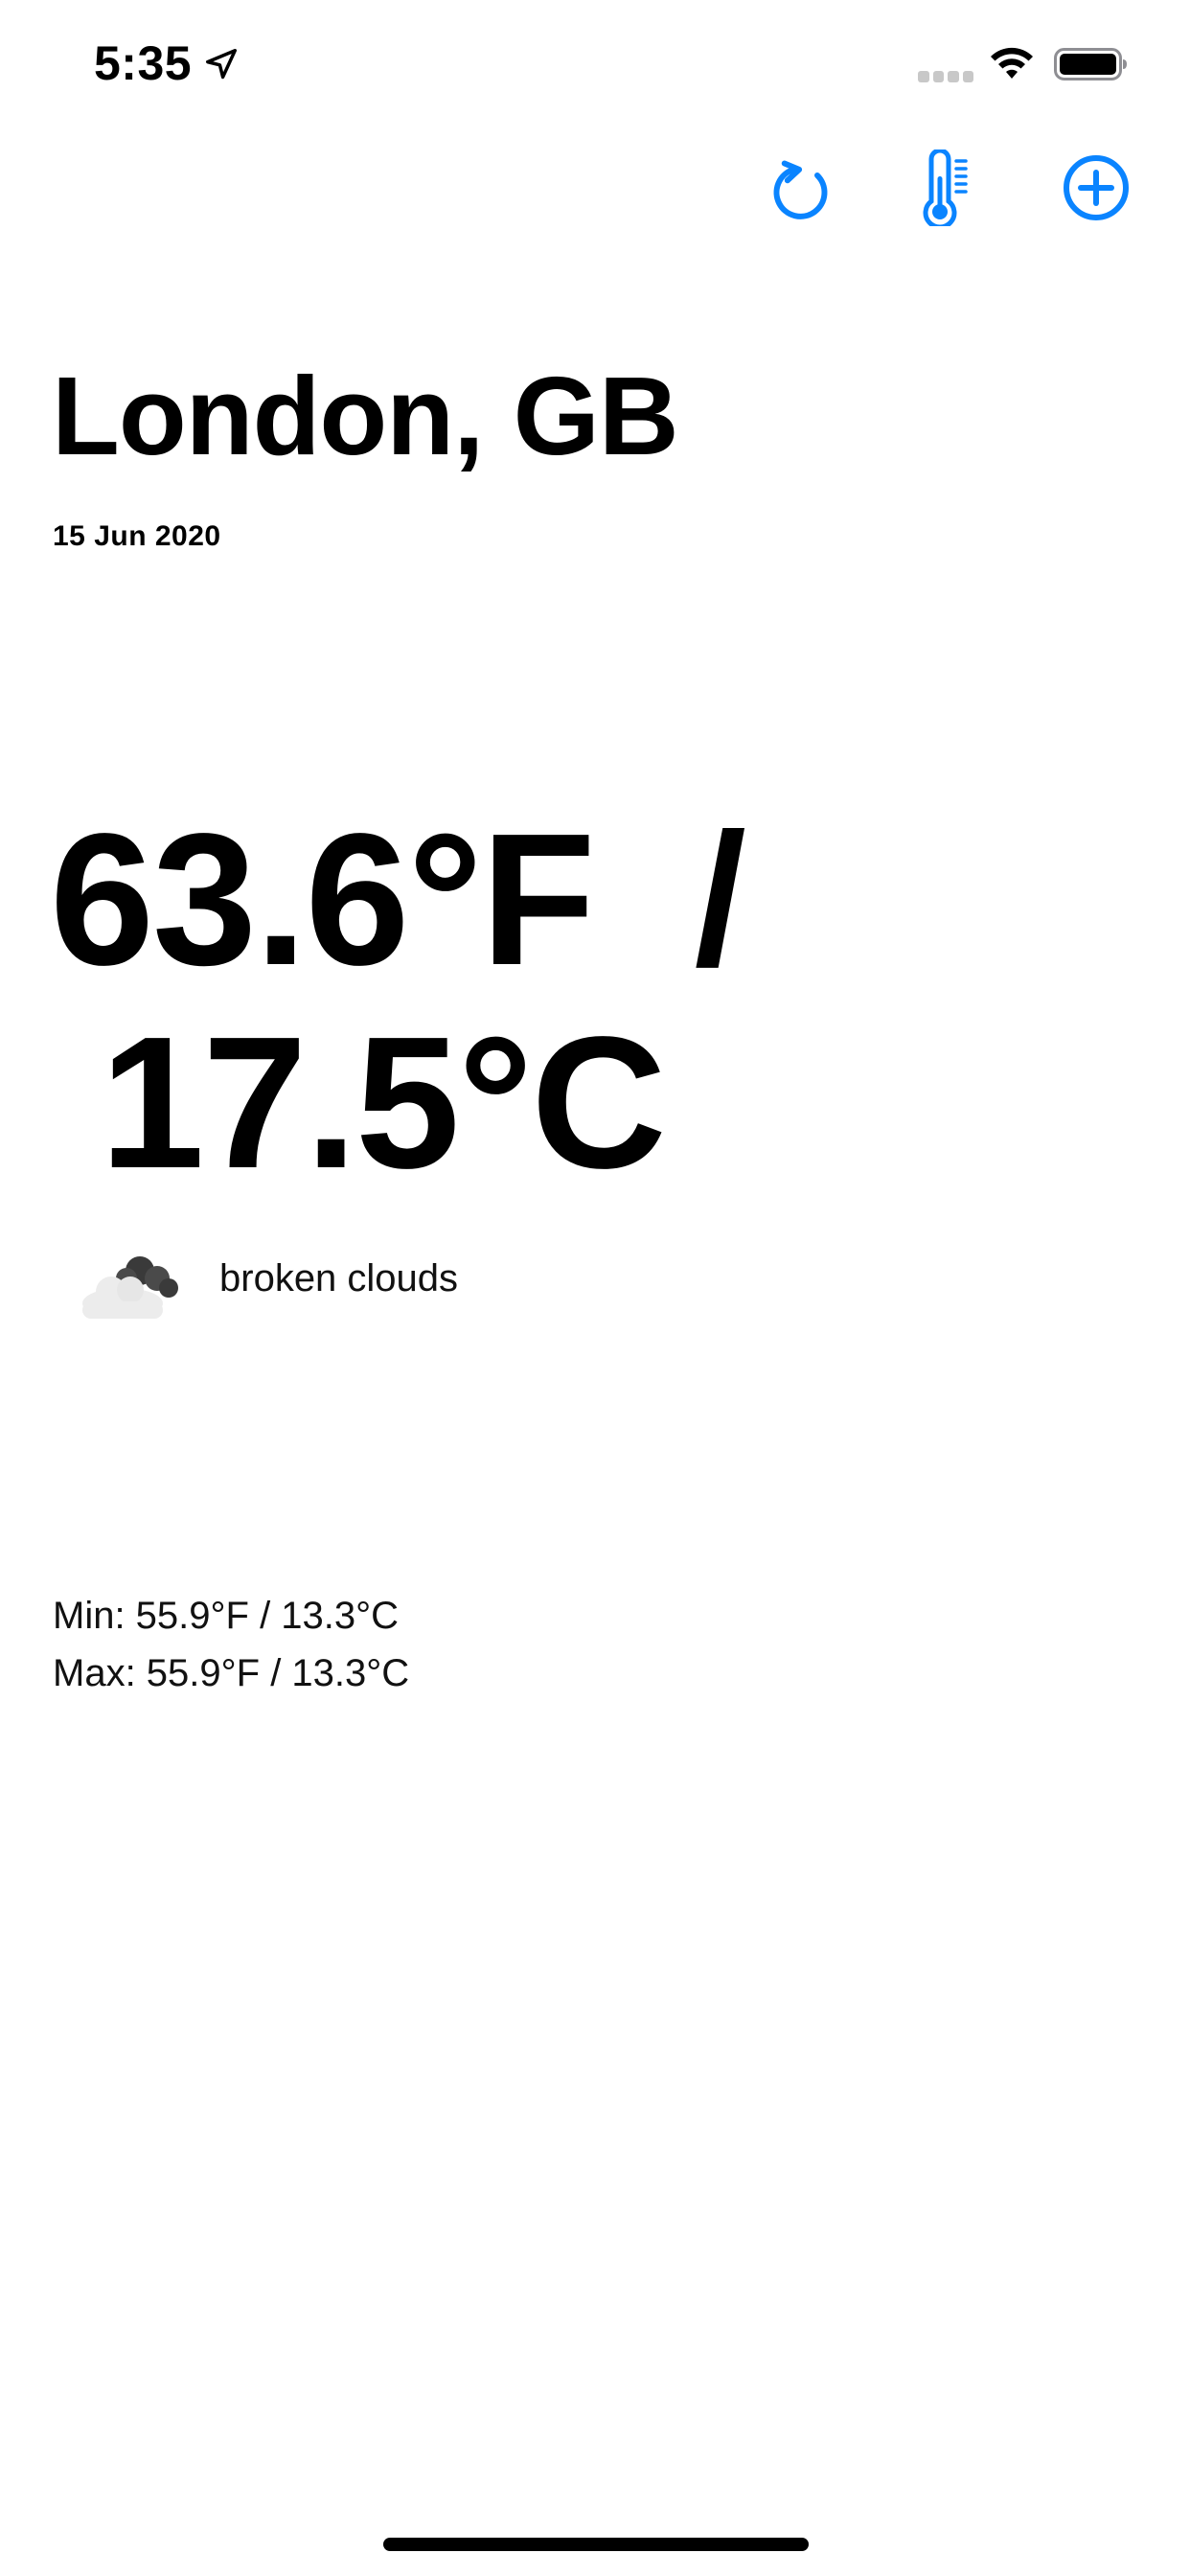  What do you see at coordinates (339, 1278) in the screenshot?
I see `weather-description: broken clouds` at bounding box center [339, 1278].